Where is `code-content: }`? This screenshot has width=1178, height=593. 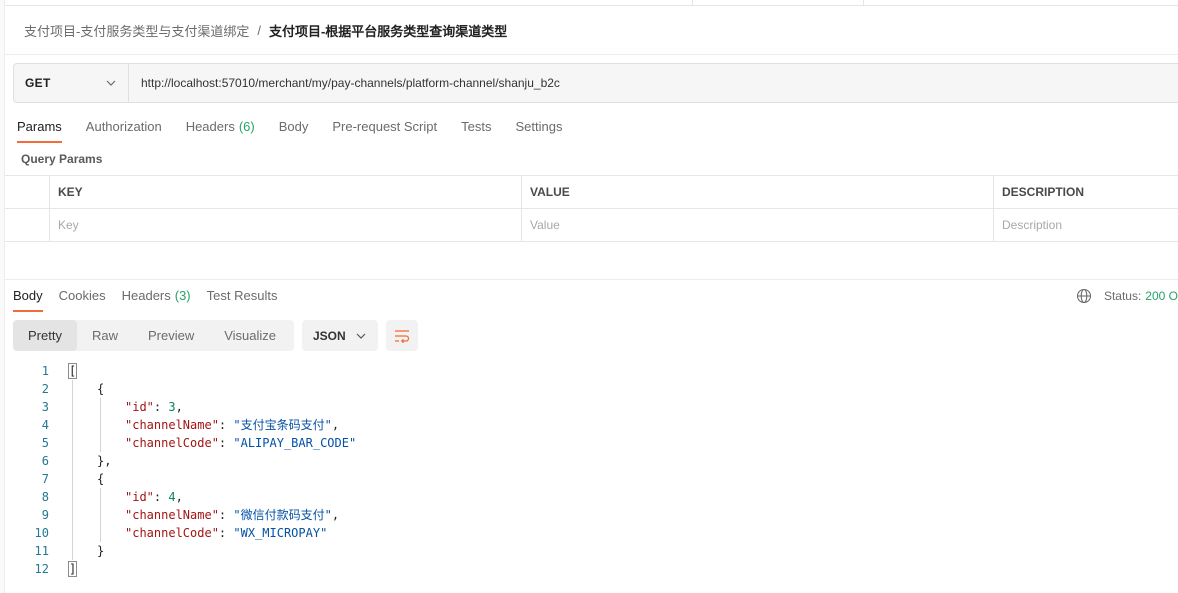 code-content: } is located at coordinates (76, 551).